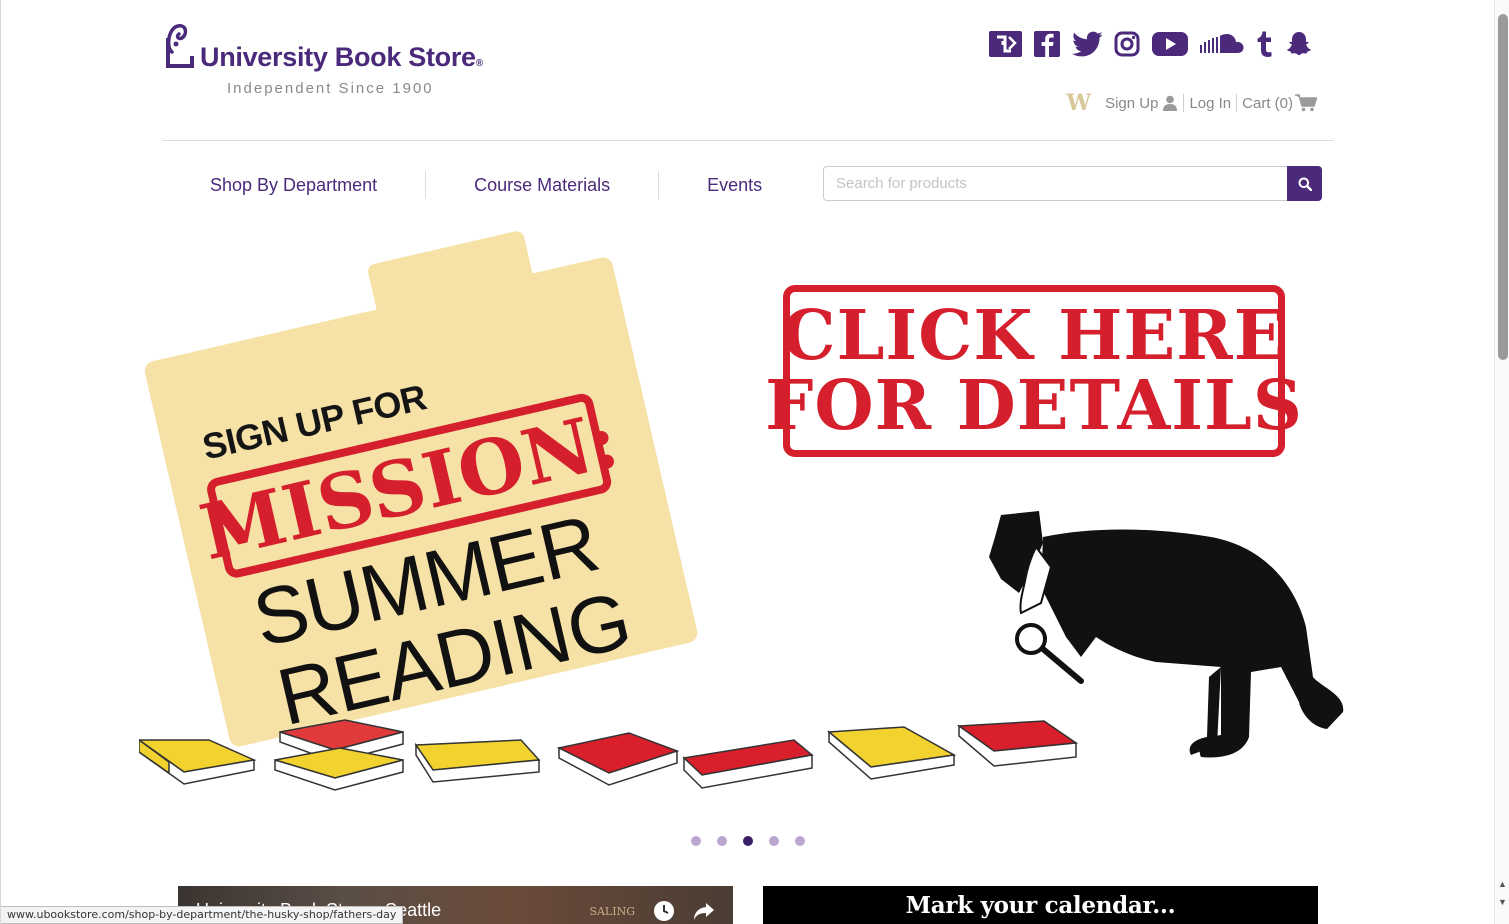  I want to click on books-trail-icon, so click(609, 755).